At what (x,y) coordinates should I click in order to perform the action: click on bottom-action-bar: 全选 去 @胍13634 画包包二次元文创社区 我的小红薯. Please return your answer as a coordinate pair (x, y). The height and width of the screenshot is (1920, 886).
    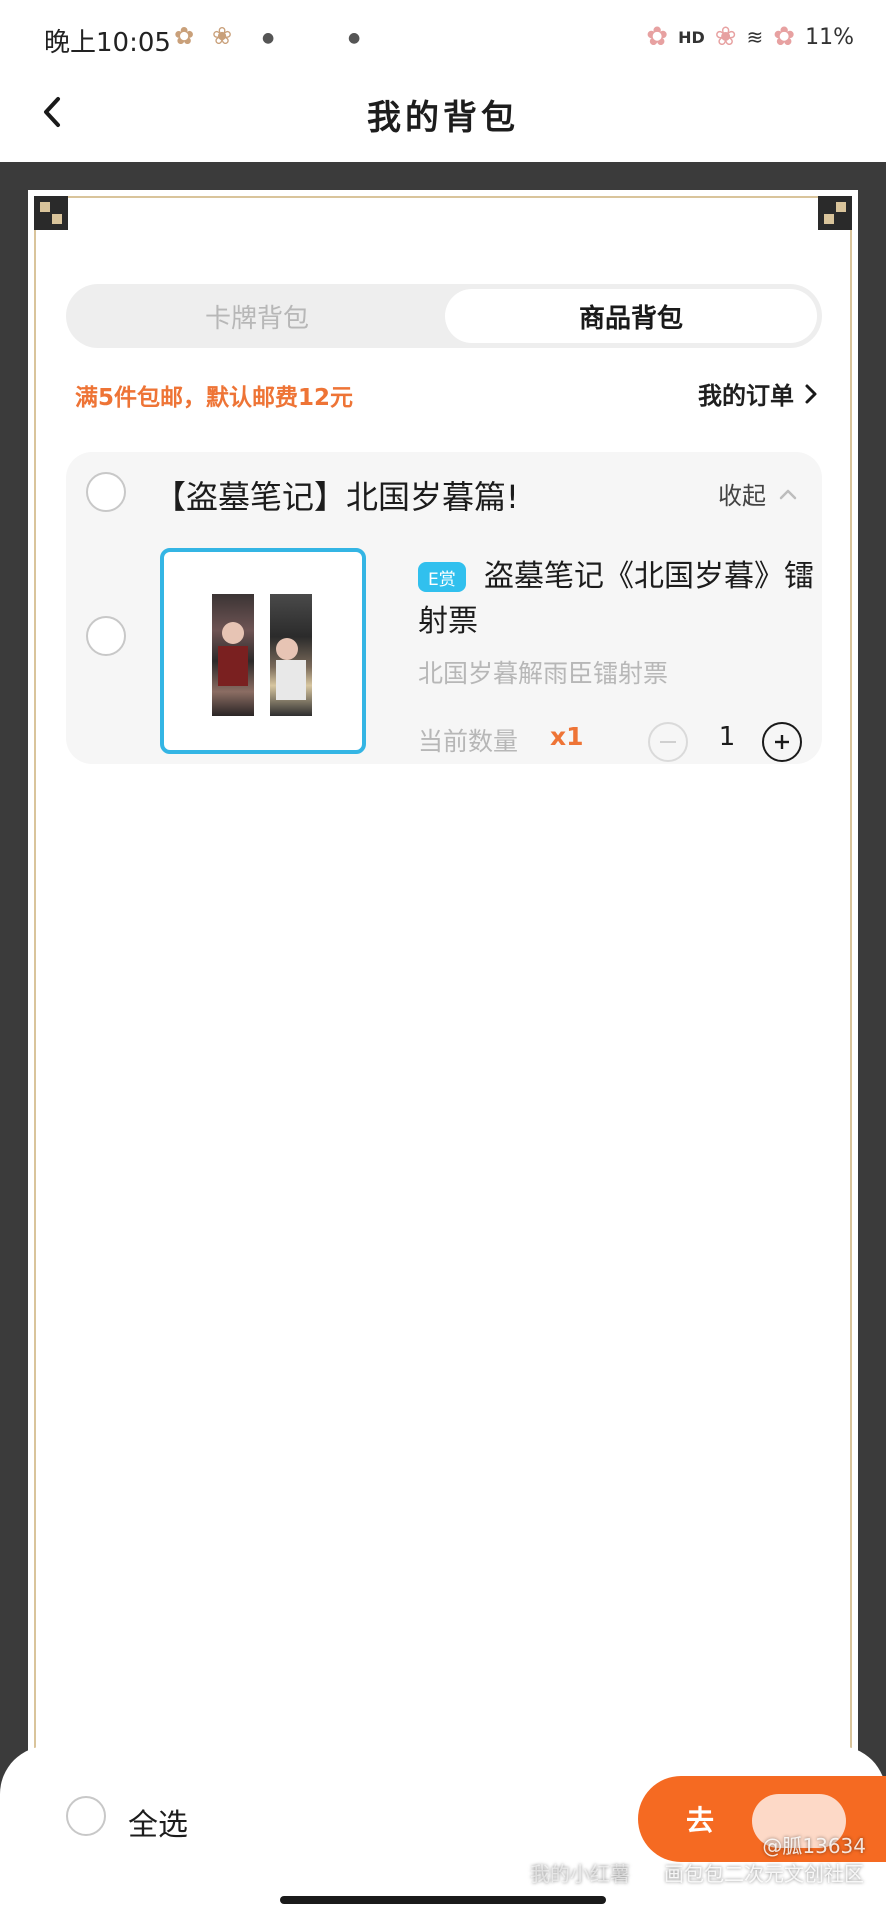
    Looking at the image, I should click on (443, 1833).